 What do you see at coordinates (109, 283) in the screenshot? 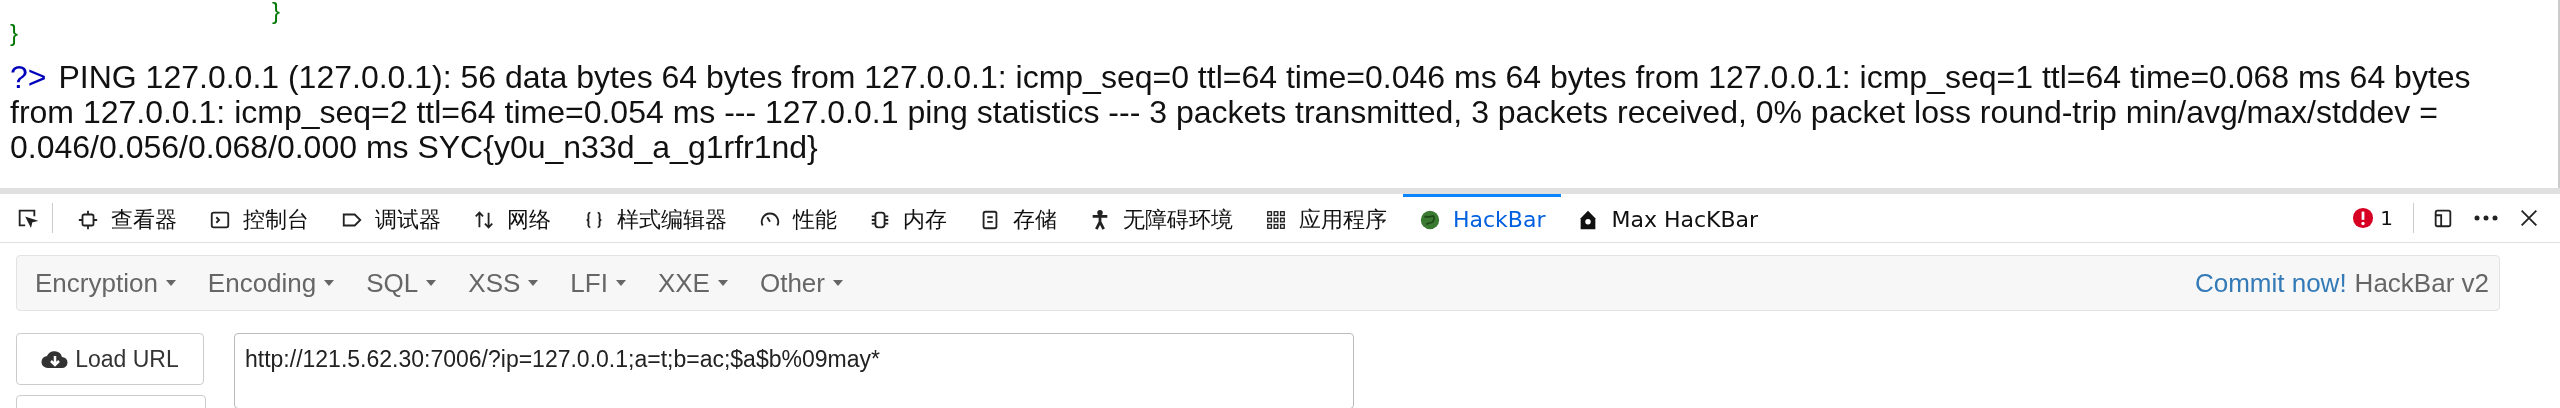
I see `dropdown-menu: Encryption` at bounding box center [109, 283].